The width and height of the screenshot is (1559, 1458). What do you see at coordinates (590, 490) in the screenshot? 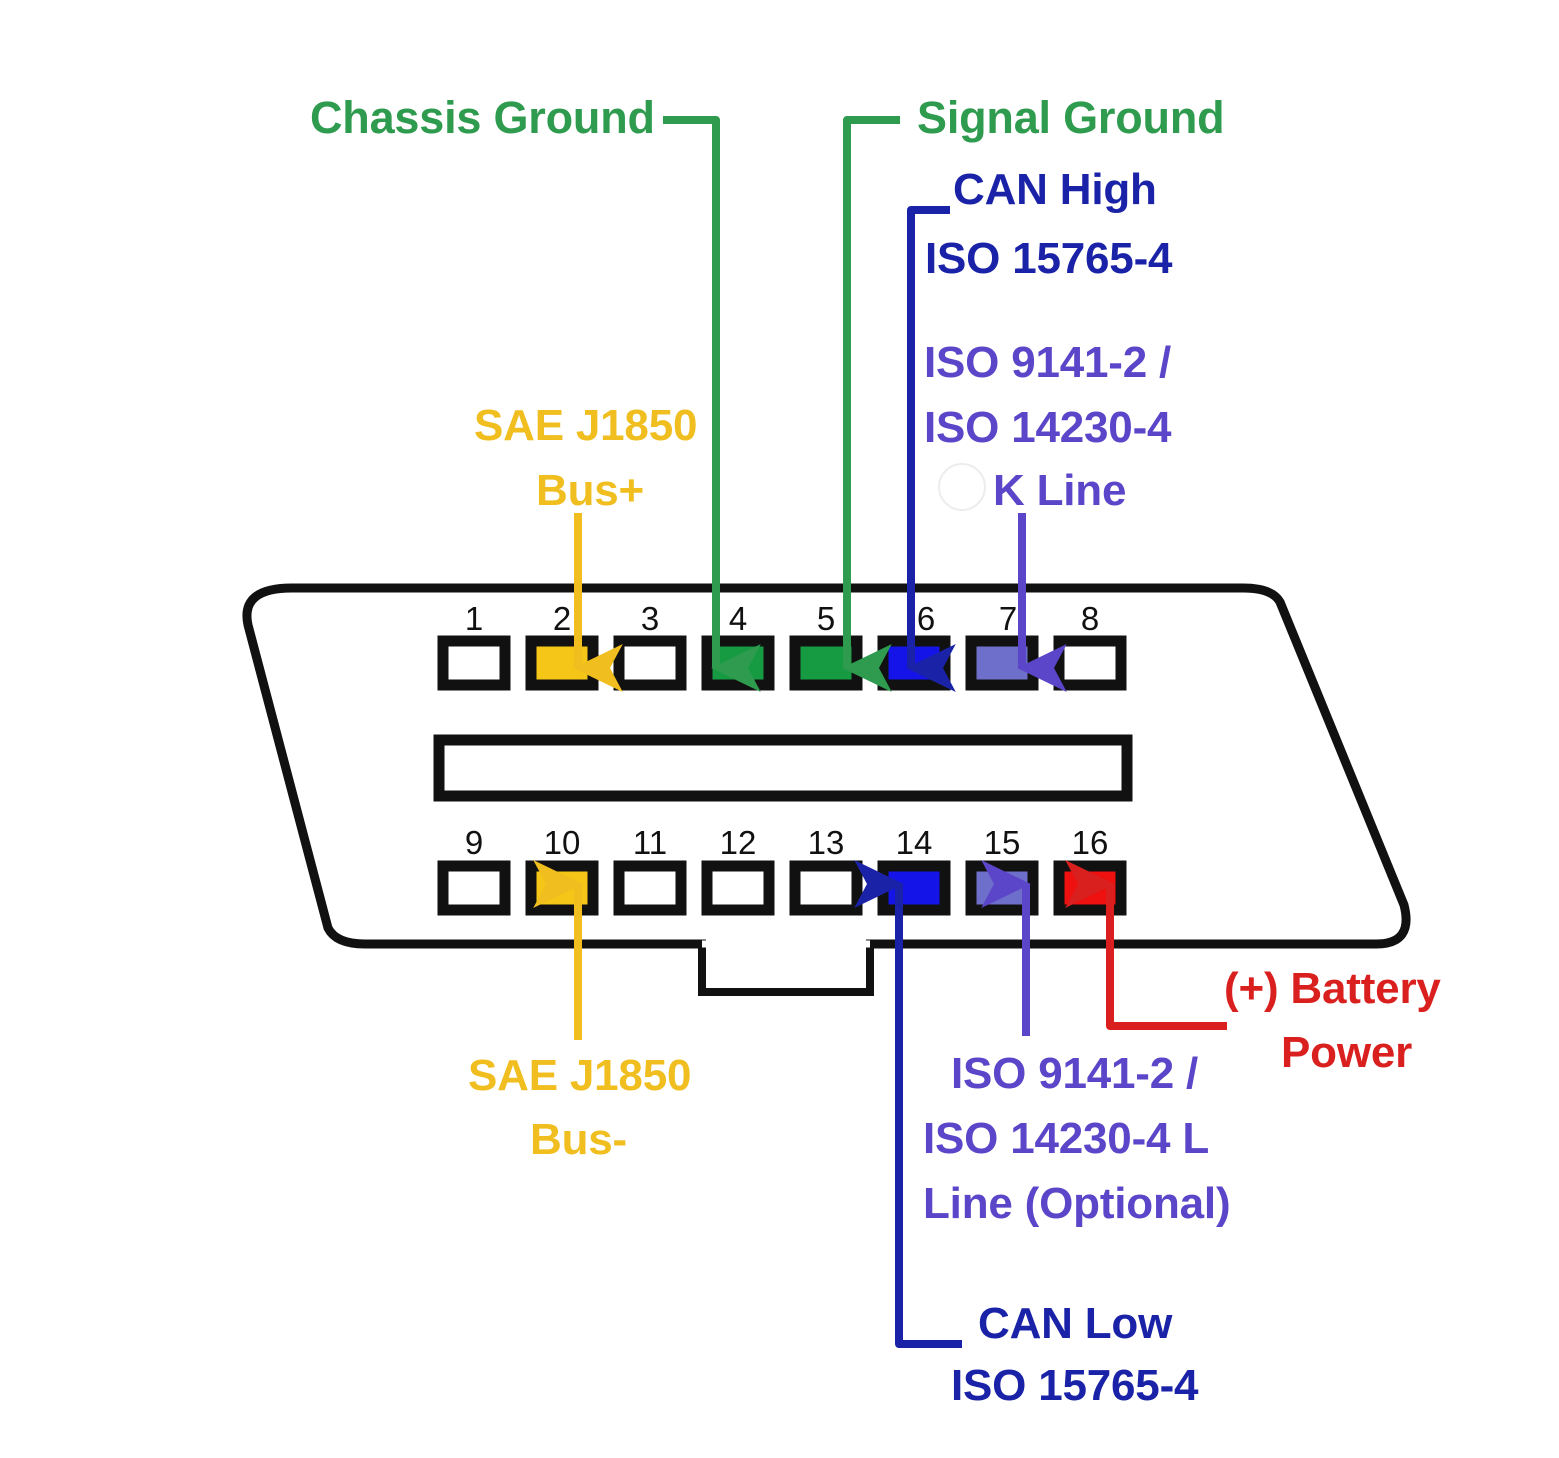
I see `label-j1850-bus-plus-line2: Bus+` at bounding box center [590, 490].